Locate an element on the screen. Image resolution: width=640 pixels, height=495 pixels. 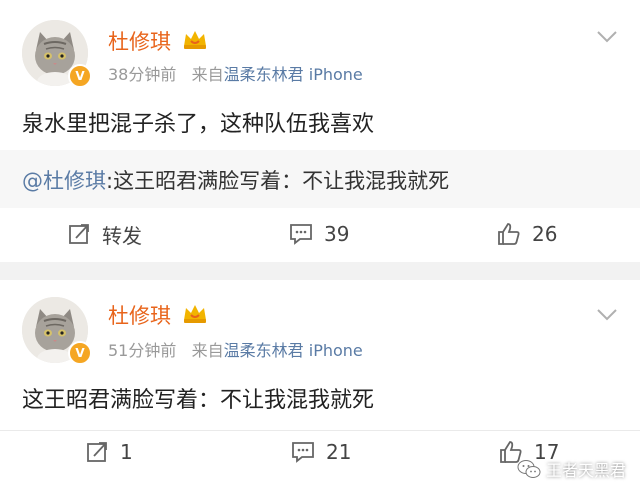
forward-count: 1 is located at coordinates (126, 452).